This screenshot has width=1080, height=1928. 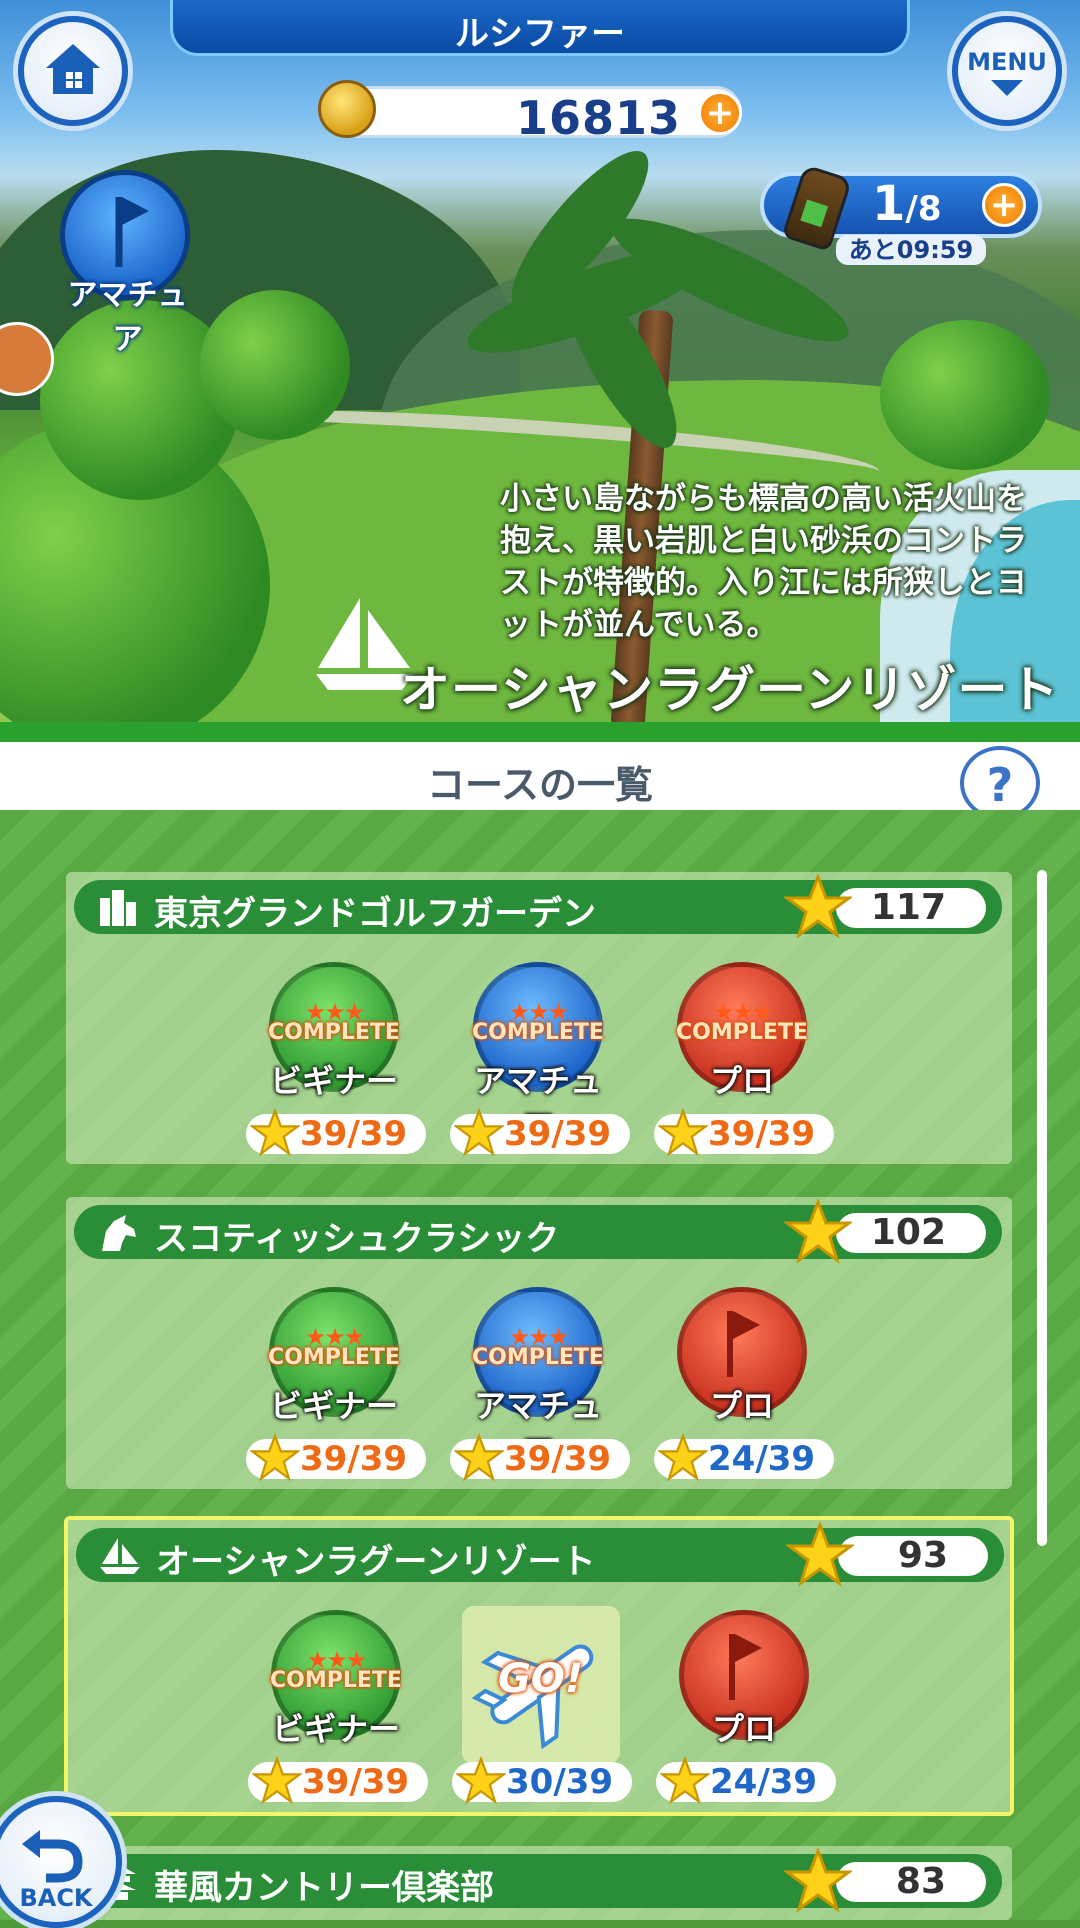 I want to click on menu-button: MENU, so click(x=1007, y=71).